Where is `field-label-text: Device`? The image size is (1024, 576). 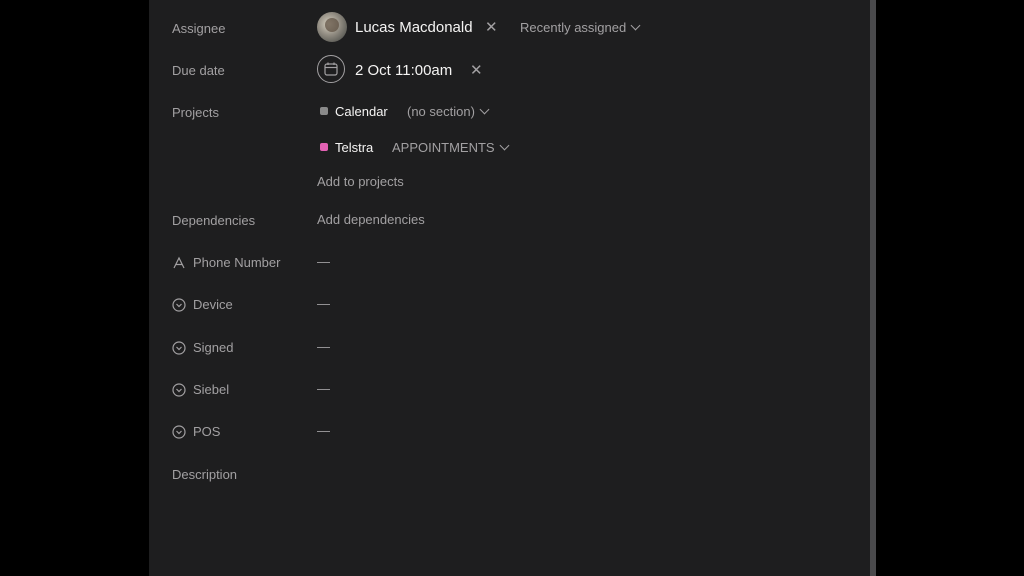 field-label-text: Device is located at coordinates (213, 304).